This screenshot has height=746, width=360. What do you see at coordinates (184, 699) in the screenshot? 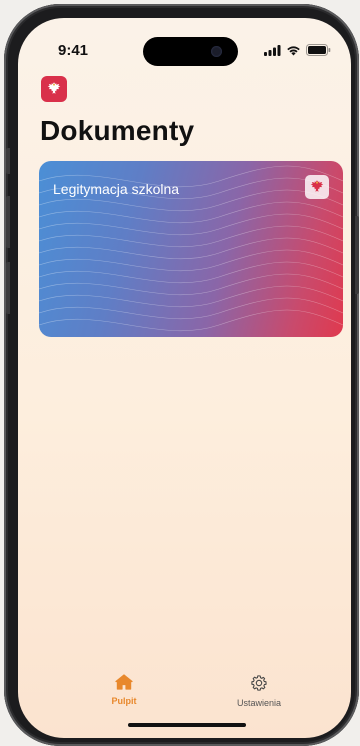
I see `tab-bar: Pulpit Ustawienia` at bounding box center [184, 699].